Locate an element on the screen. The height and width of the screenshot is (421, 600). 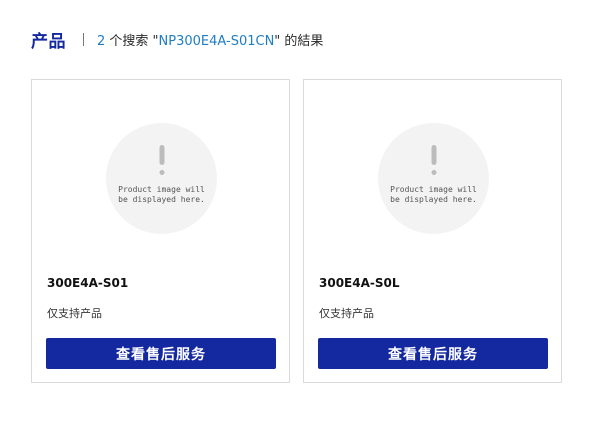
page-title: 产品 is located at coordinates (48, 41).